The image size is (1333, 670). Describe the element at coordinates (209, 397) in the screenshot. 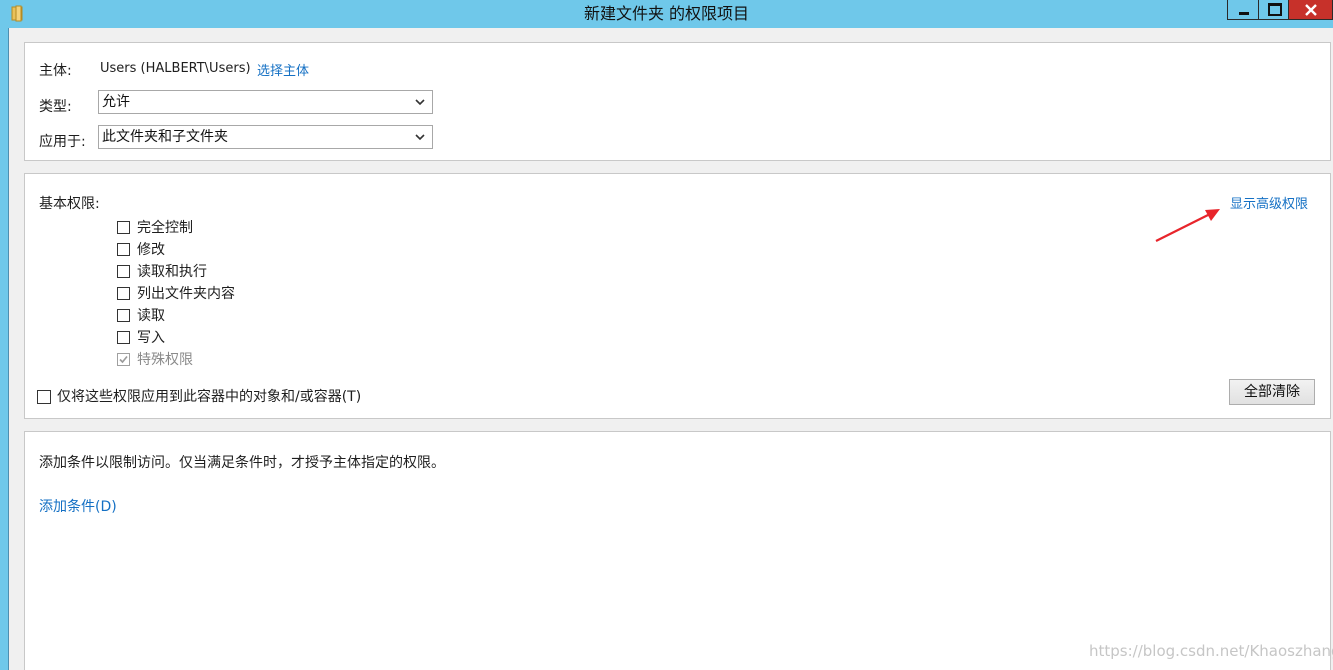

I see `apply-only-label: 仅将这些权限应用到此容器中的对象和/或容器(T)` at that location.